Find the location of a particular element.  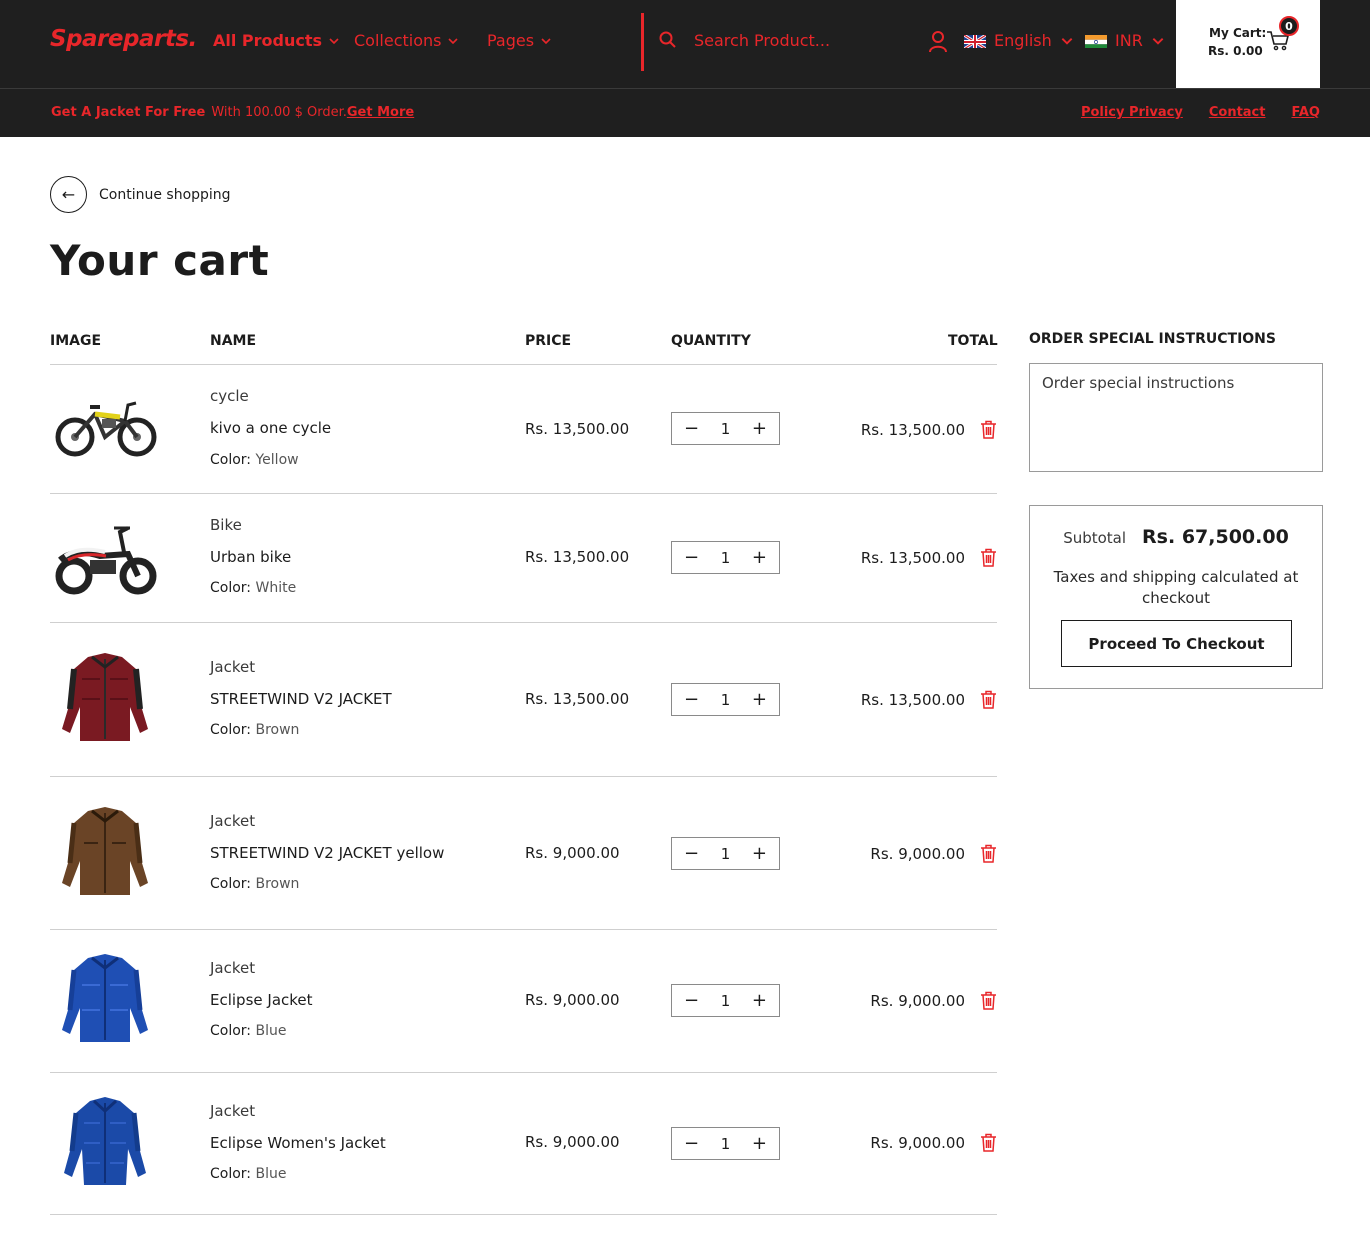

site-logo: Spareparts. is located at coordinates (123, 39).